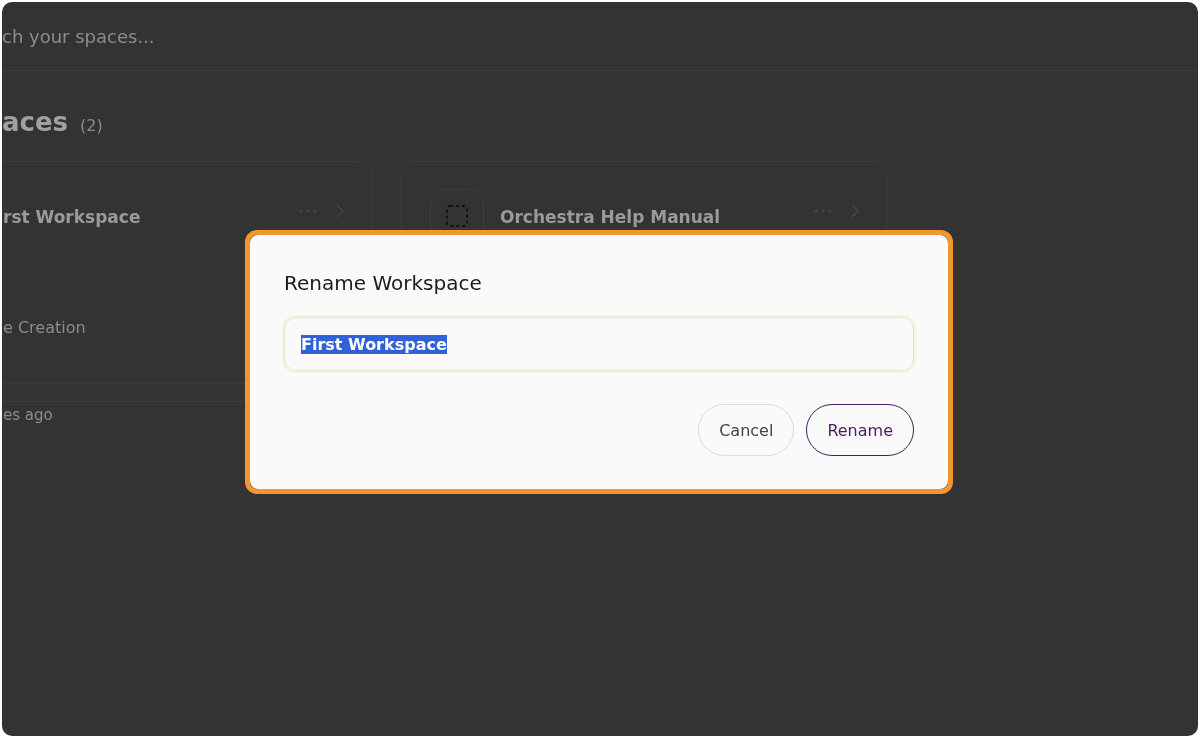  I want to click on cancel-button: Cancel, so click(746, 430).